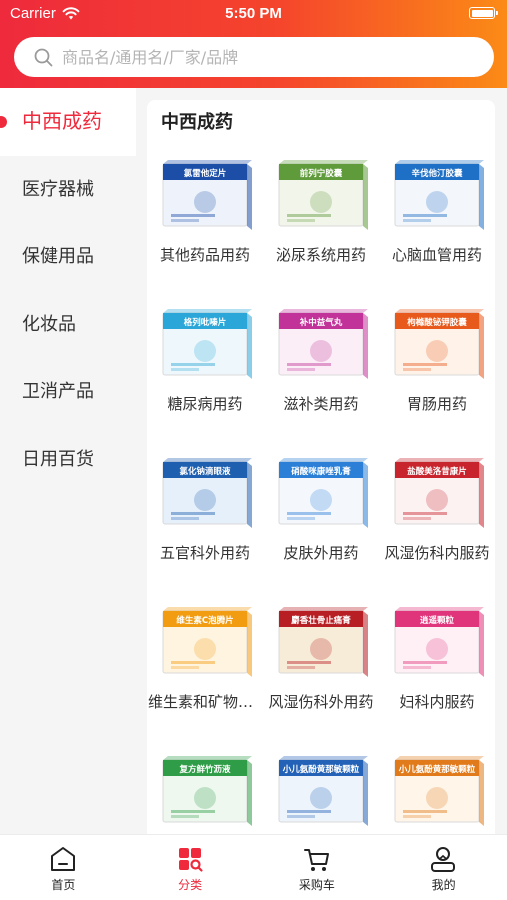  Describe the element at coordinates (58, 256) in the screenshot. I see `sidebar-item-label: 保健用品` at that location.